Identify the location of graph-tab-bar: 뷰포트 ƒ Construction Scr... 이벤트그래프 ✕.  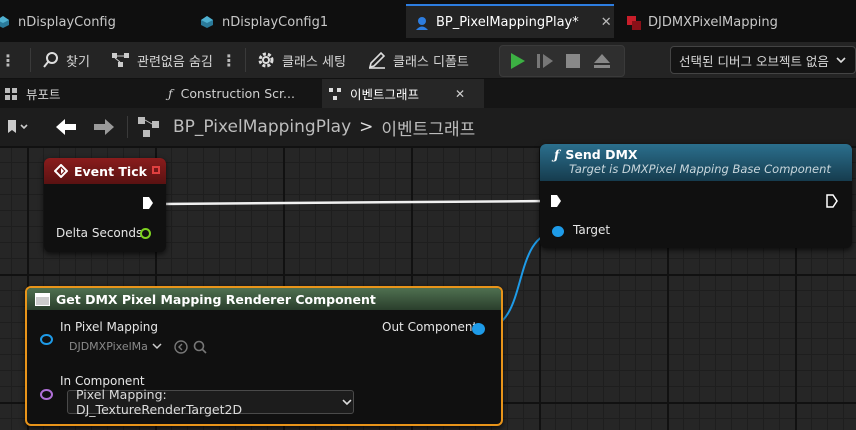
(428, 93).